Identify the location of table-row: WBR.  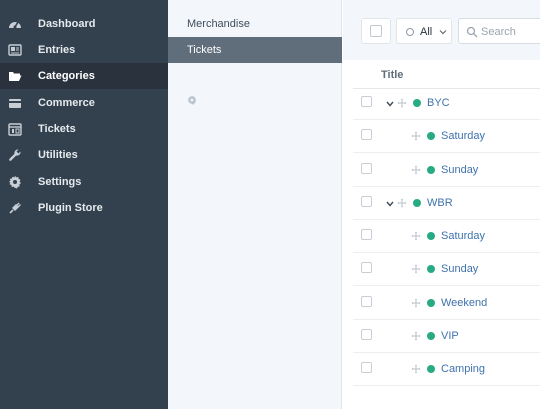
(441, 202).